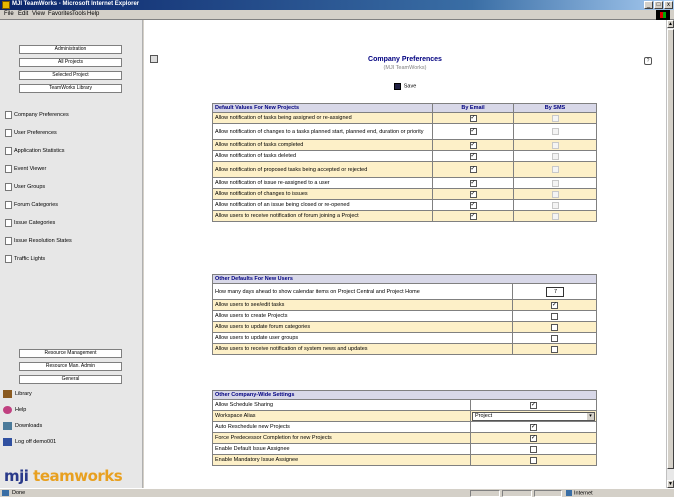 Image resolution: width=674 pixels, height=497 pixels. What do you see at coordinates (79, 14) in the screenshot?
I see `menu-tools: Tools` at bounding box center [79, 14].